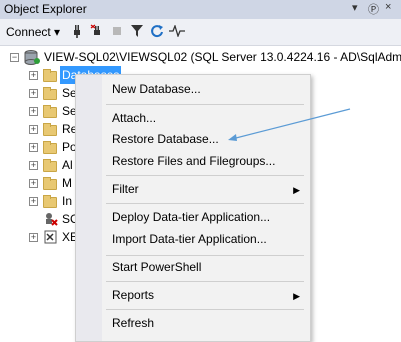 This screenshot has height=342, width=401. Describe the element at coordinates (14, 57) in the screenshot. I see `collapse-icon: −` at that location.